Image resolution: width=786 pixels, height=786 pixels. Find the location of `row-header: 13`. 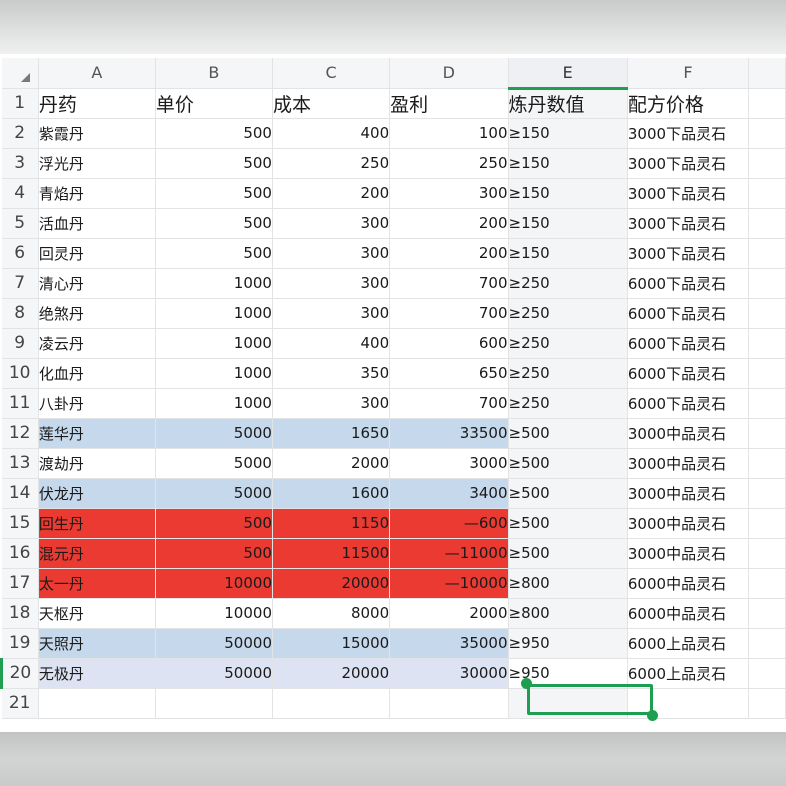

row-header: 13 is located at coordinates (20, 463).